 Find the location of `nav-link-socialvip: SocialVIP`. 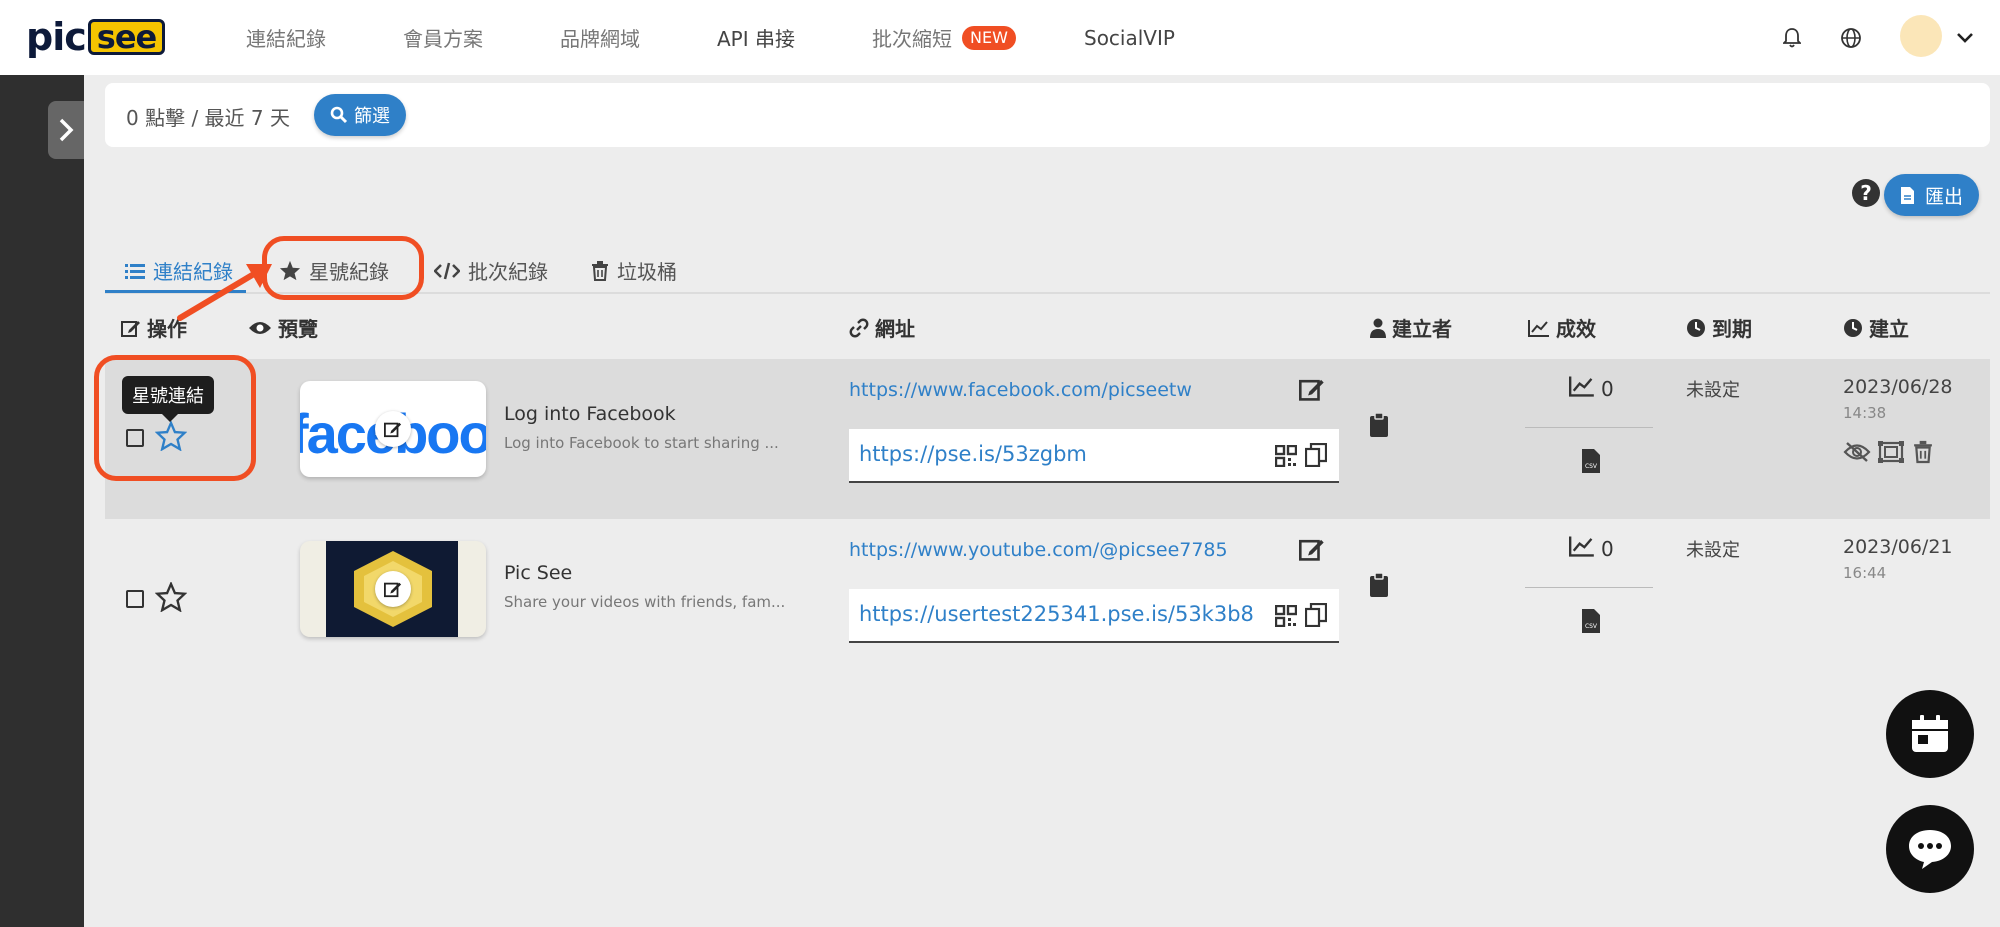

nav-link-socialvip: SocialVIP is located at coordinates (1129, 37).